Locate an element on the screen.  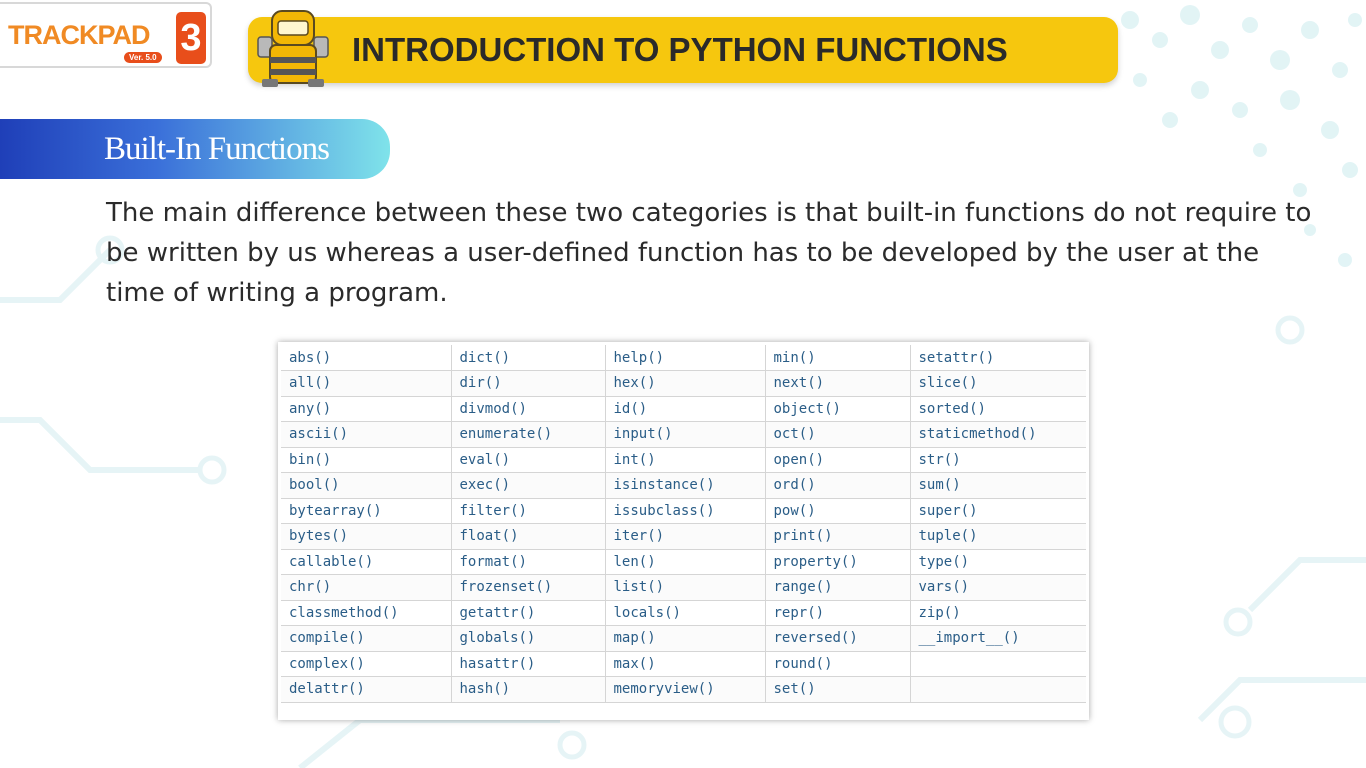
function-cell: round() is located at coordinates (838, 664).